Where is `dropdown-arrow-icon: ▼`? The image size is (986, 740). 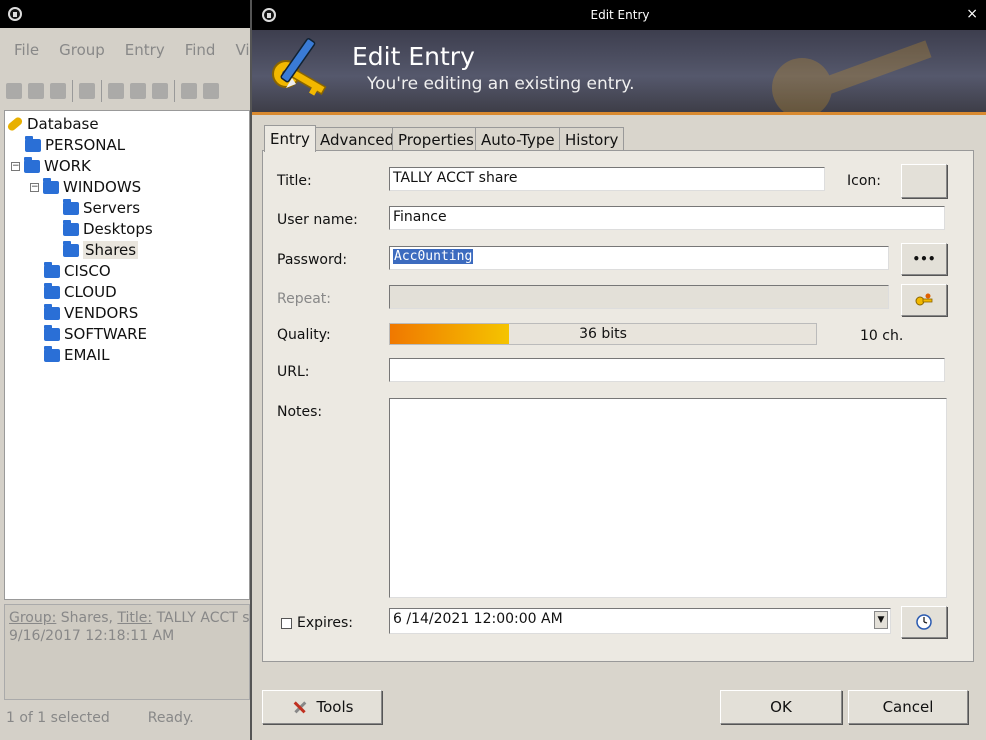
dropdown-arrow-icon: ▼ is located at coordinates (881, 620).